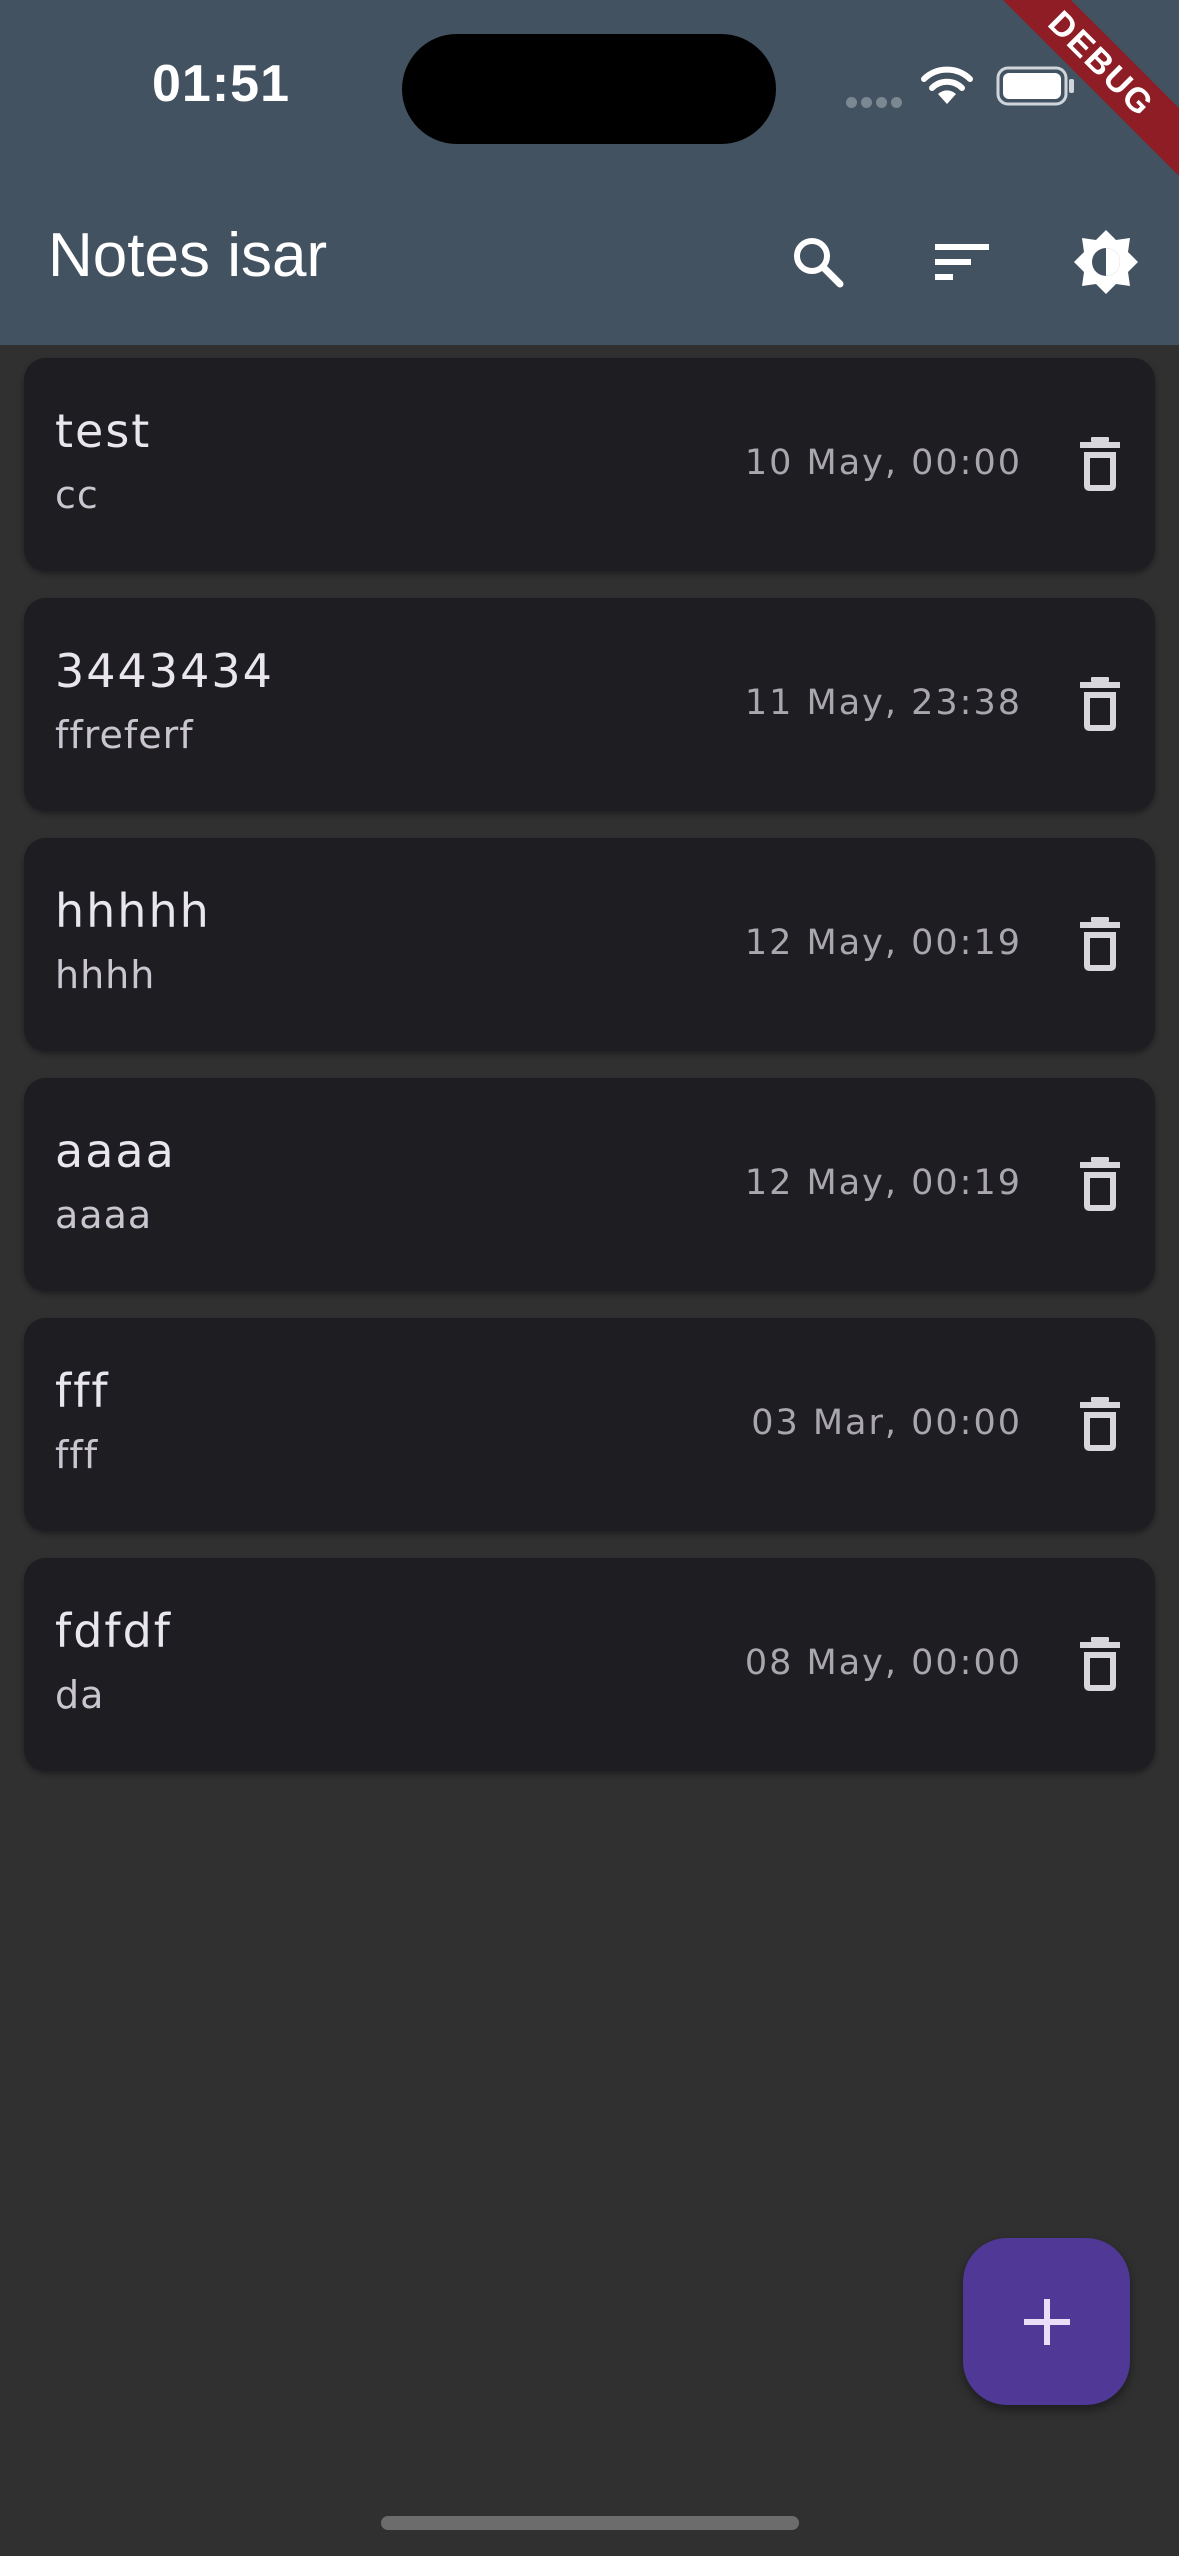 This screenshot has height=2556, width=1179. What do you see at coordinates (590, 2523) in the screenshot?
I see `home-indicator` at bounding box center [590, 2523].